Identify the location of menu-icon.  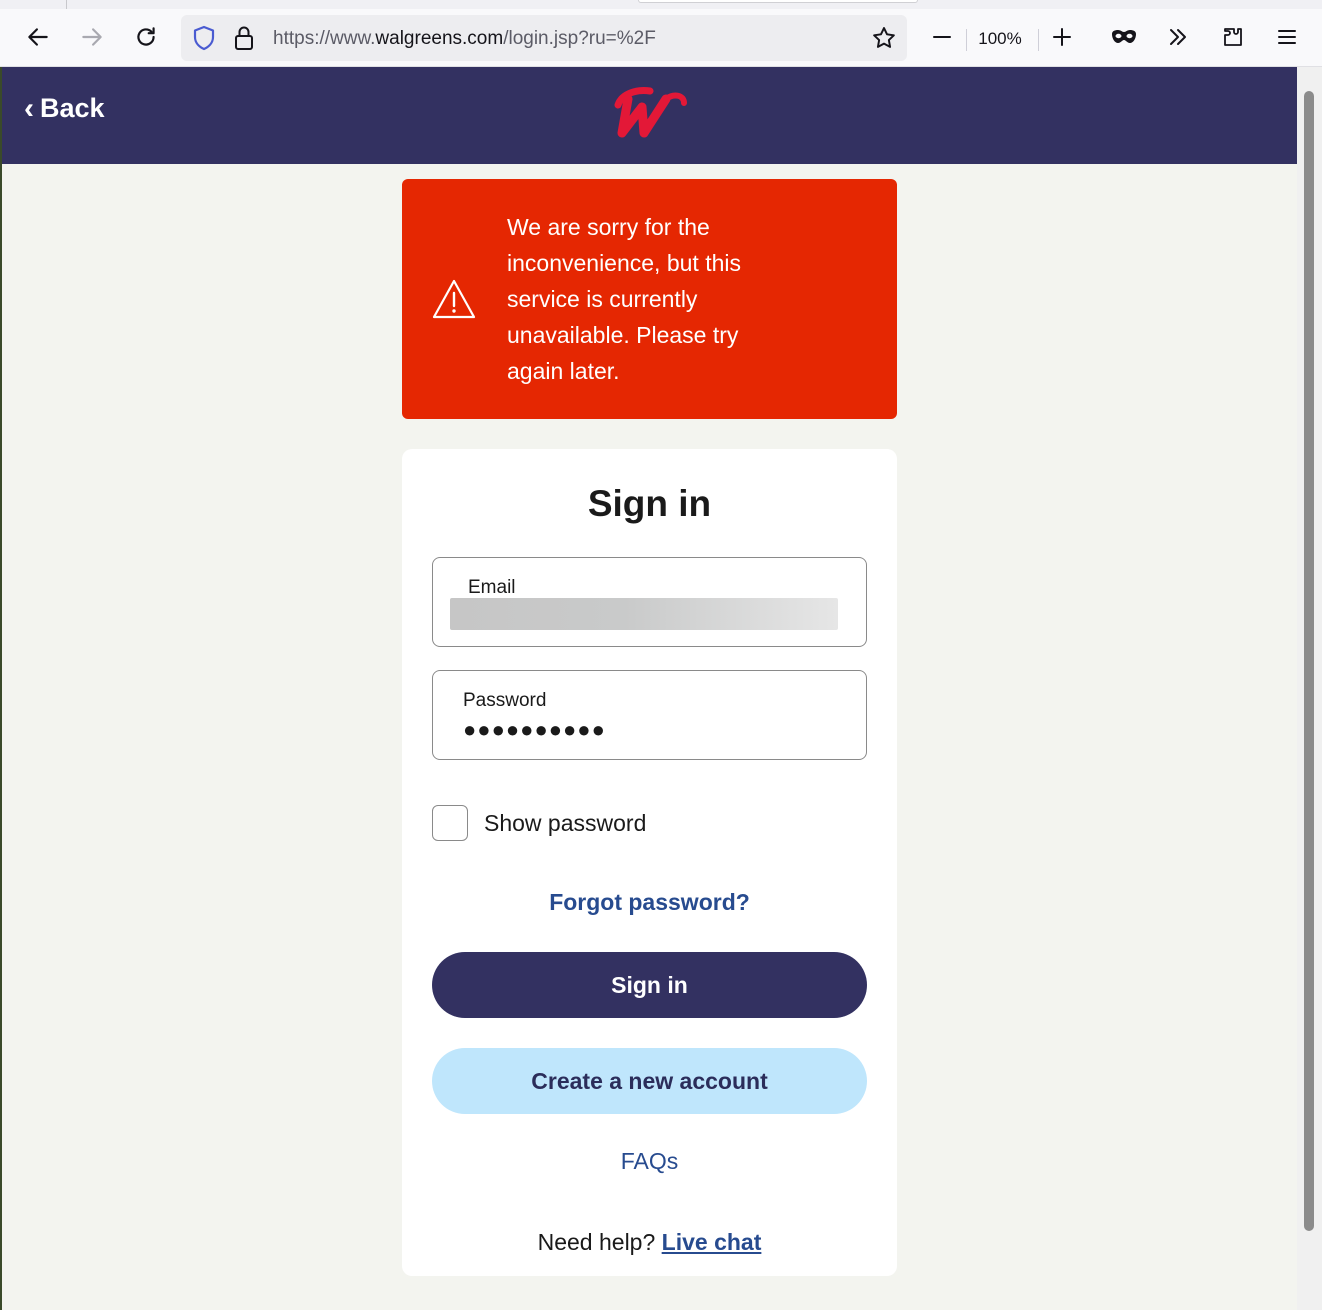
(1287, 37).